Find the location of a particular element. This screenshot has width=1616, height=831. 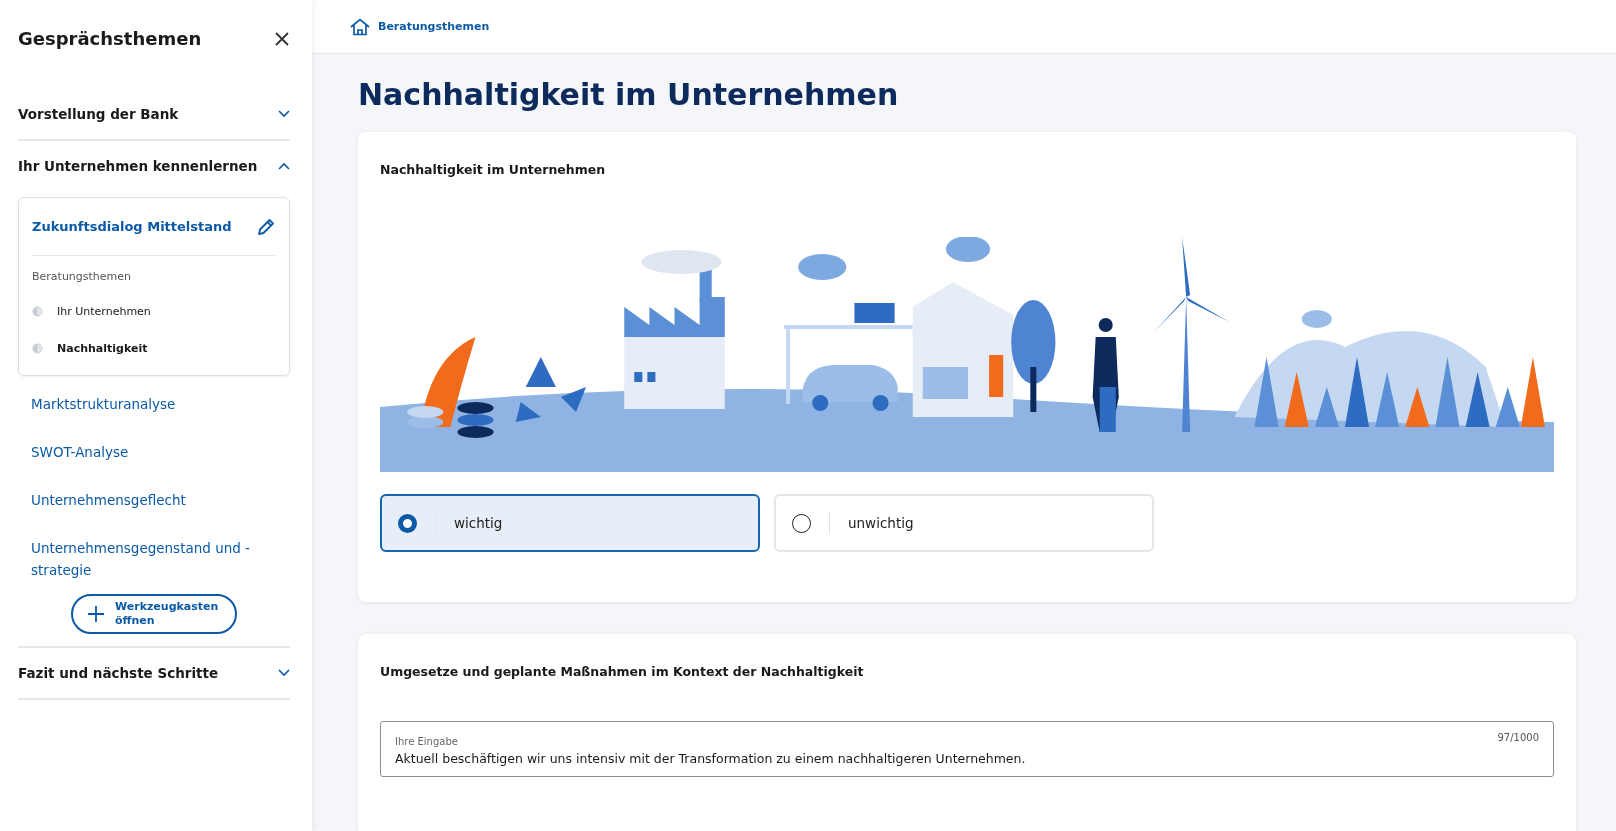

chevron-up-icon is located at coordinates (284, 166).